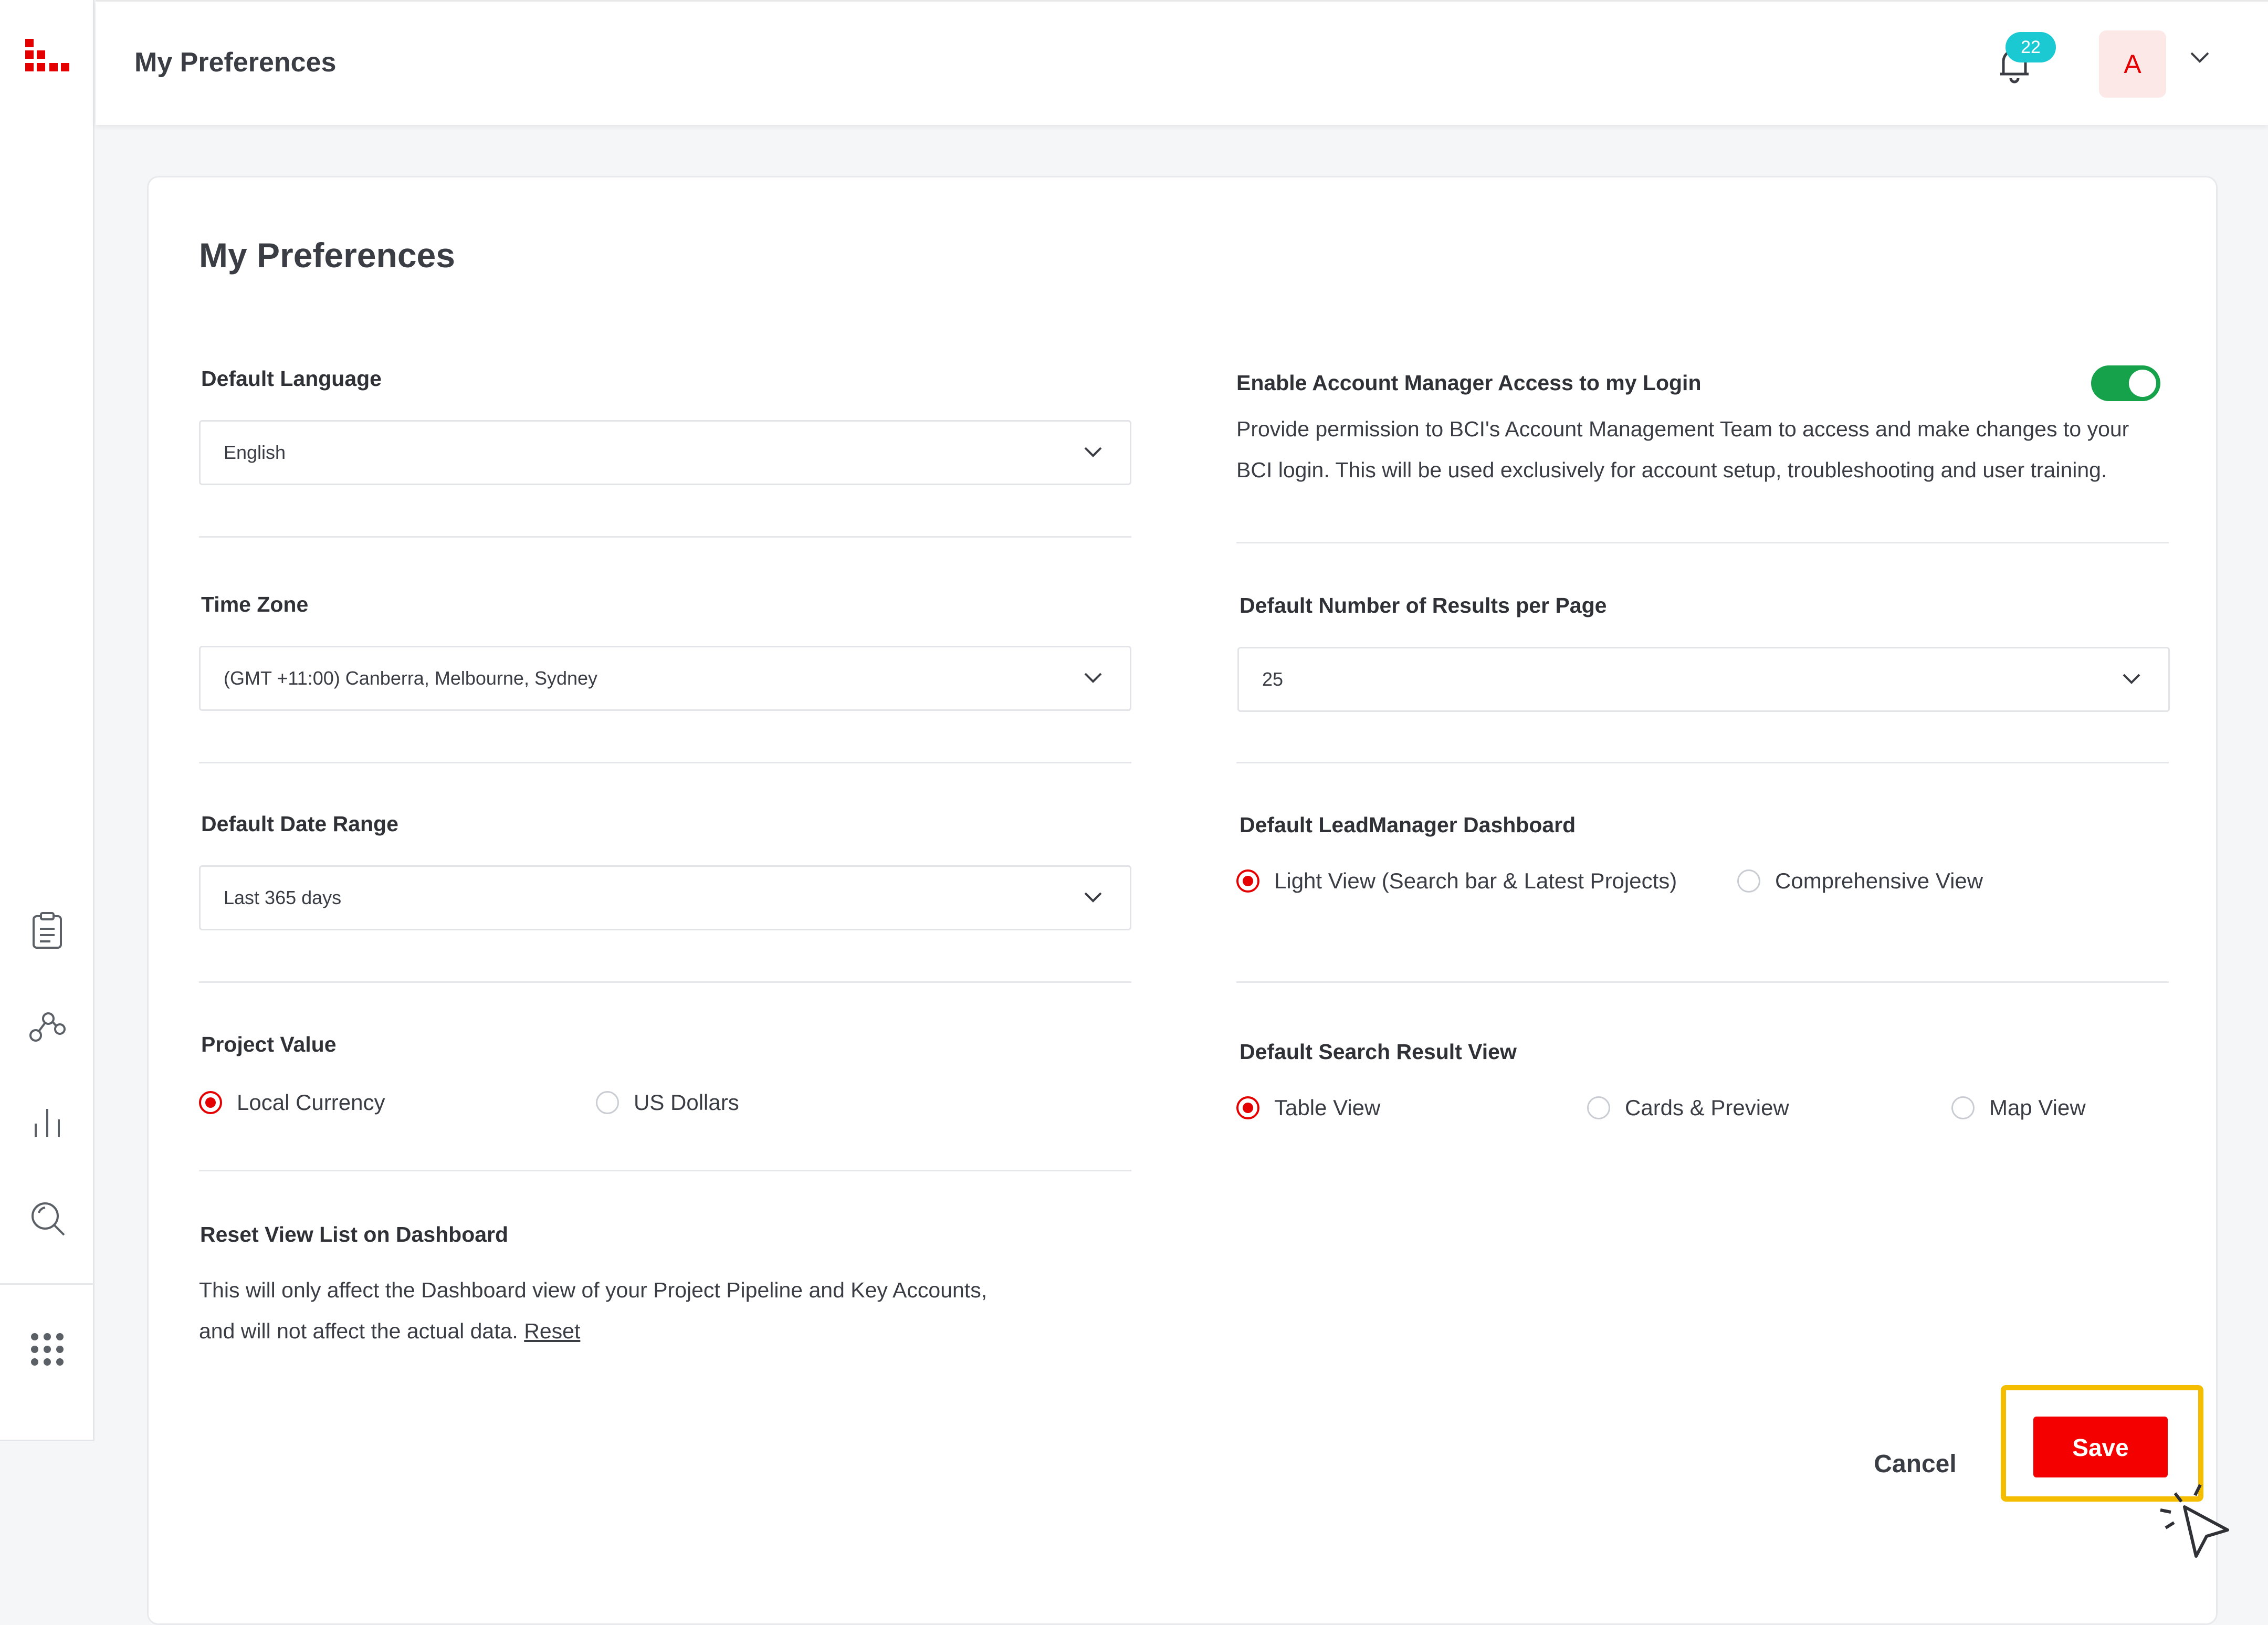 The image size is (2268, 1625). Describe the element at coordinates (47, 1122) in the screenshot. I see `bar-chart-icon` at that location.